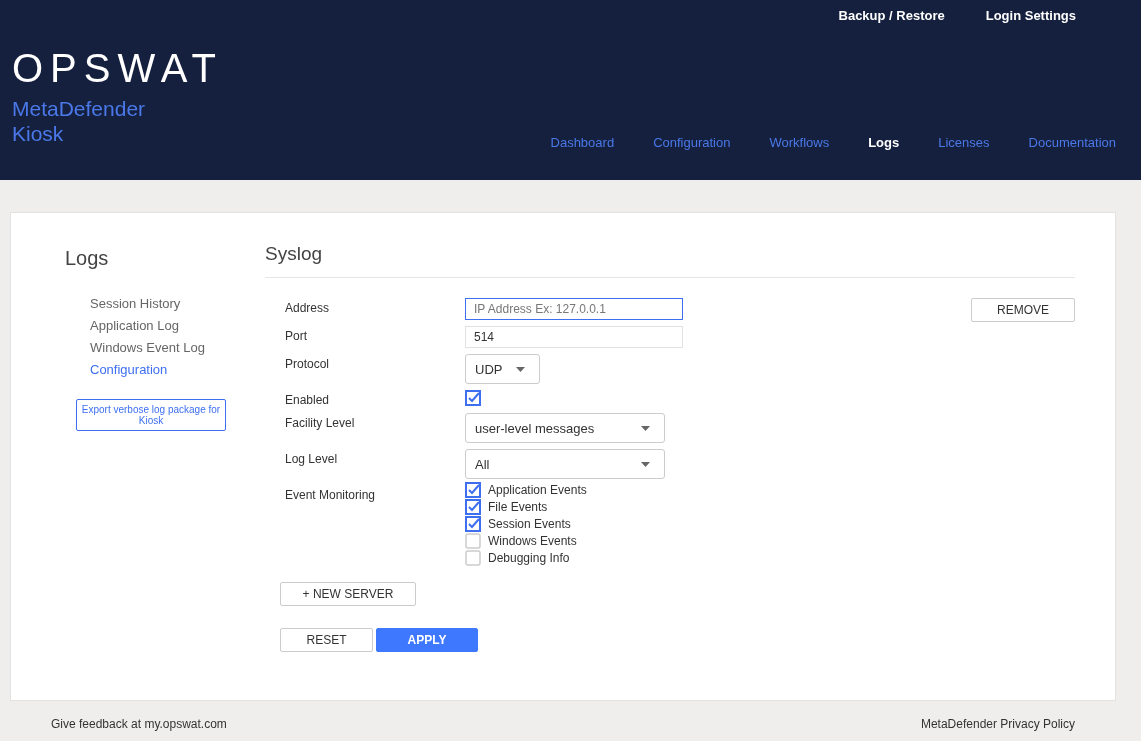 The width and height of the screenshot is (1141, 741). What do you see at coordinates (537, 490) in the screenshot?
I see `checkbox-label: Application Events` at bounding box center [537, 490].